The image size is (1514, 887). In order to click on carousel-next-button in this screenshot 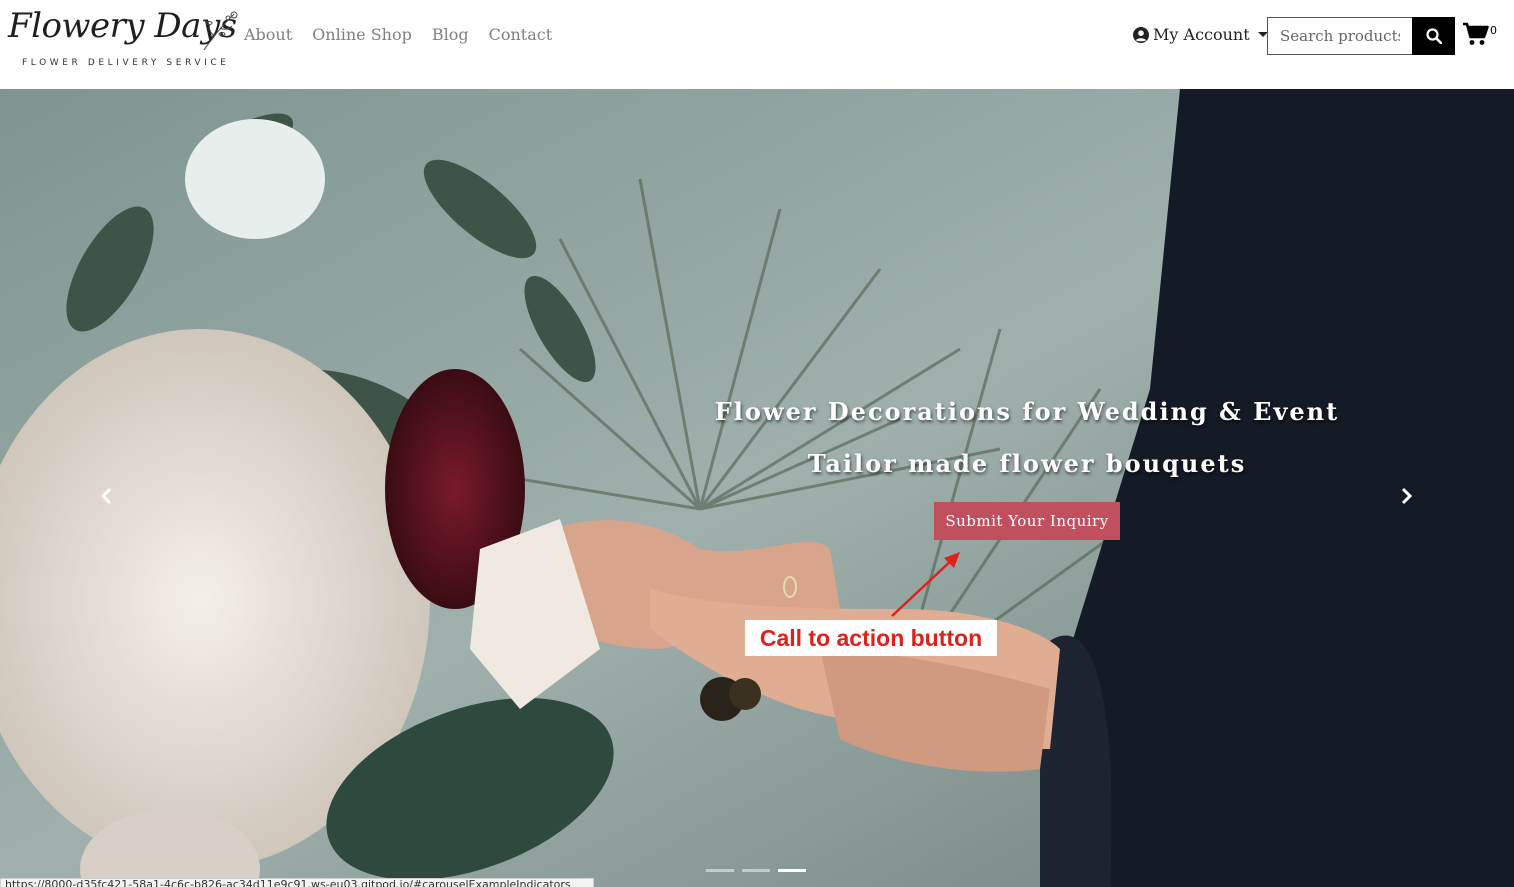, I will do `click(1407, 496)`.